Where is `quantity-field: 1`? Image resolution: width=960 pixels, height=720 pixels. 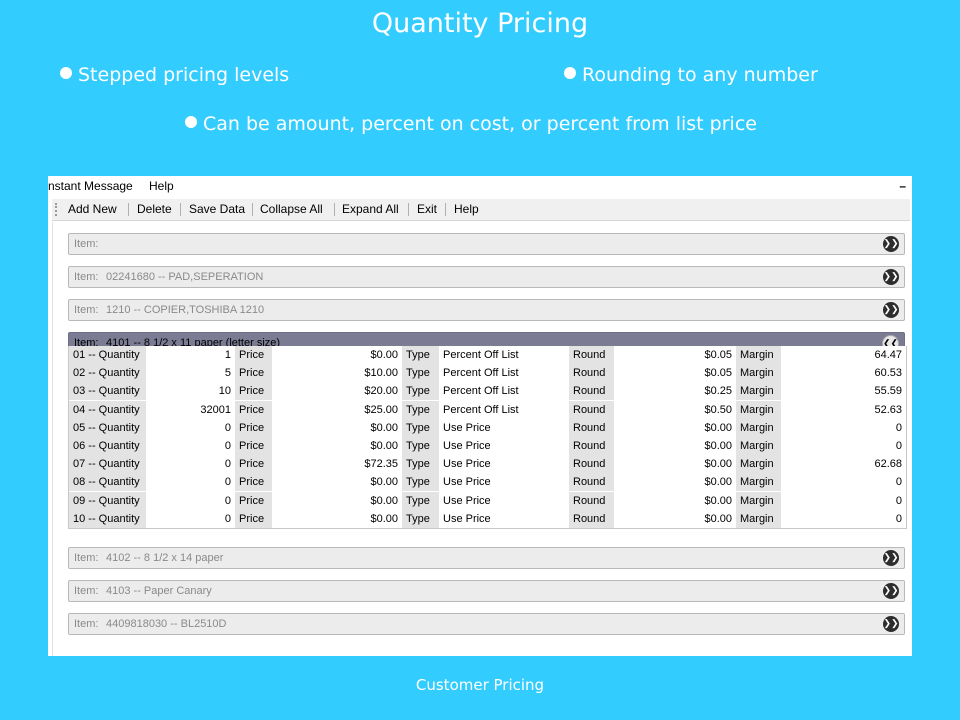
quantity-field: 1 is located at coordinates (190, 355).